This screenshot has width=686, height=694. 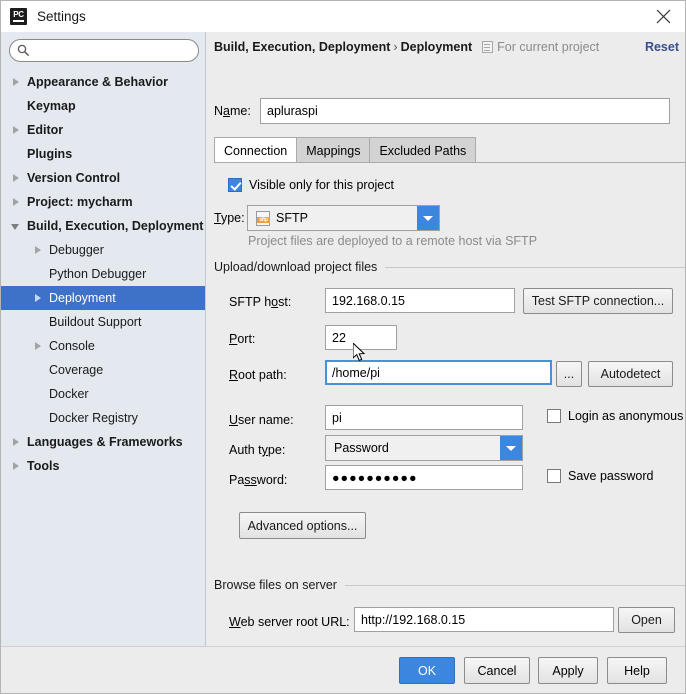 What do you see at coordinates (103, 418) in the screenshot?
I see `sidebar-item-docker-registry: Docker Registry` at bounding box center [103, 418].